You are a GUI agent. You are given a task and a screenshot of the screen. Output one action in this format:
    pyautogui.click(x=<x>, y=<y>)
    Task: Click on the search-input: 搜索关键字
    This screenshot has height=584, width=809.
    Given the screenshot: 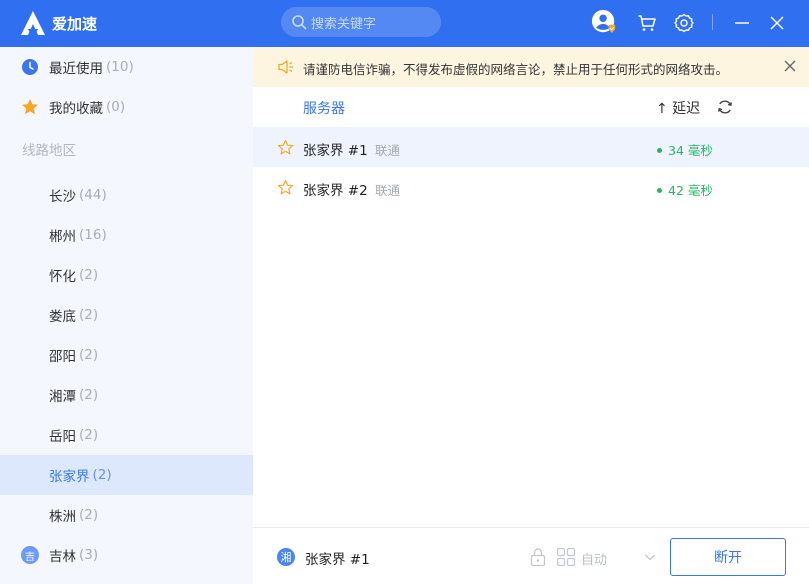 What is the action you would take?
    pyautogui.click(x=361, y=22)
    